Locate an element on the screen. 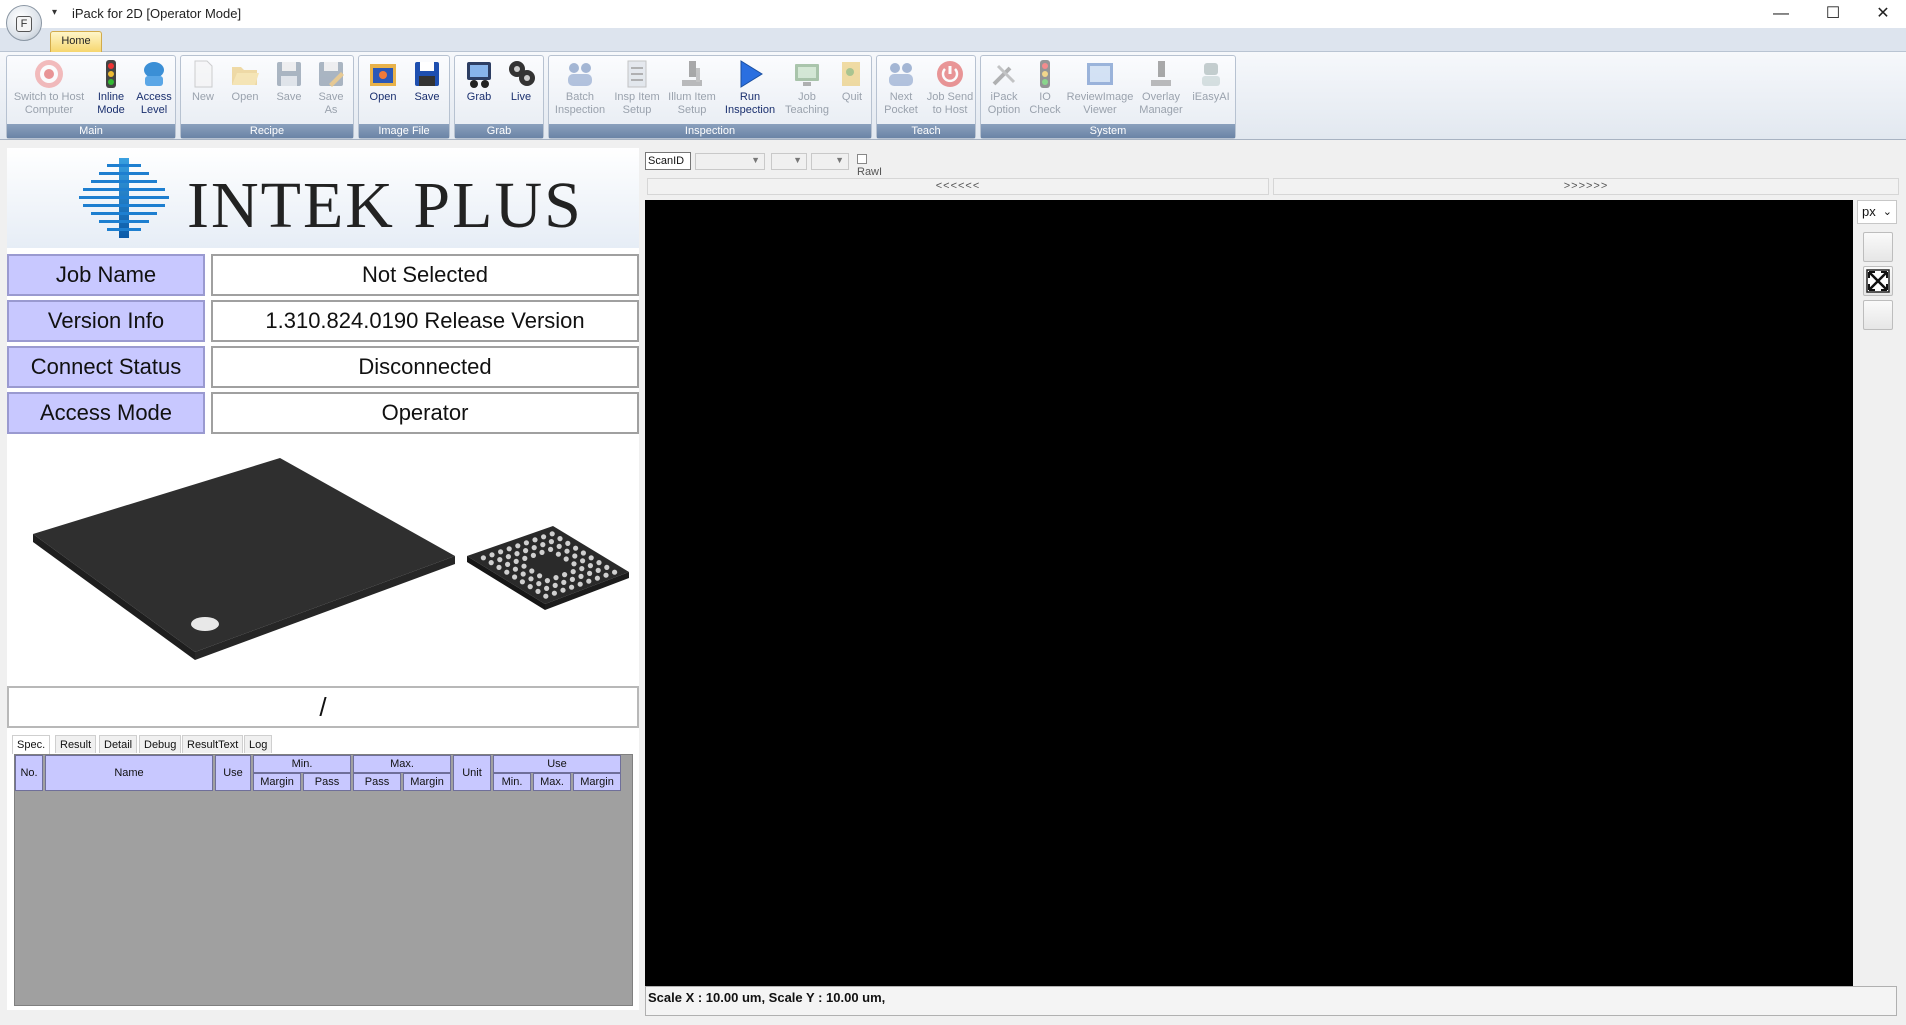 The image size is (1906, 1025). scan-id-field: ScanID is located at coordinates (668, 161).